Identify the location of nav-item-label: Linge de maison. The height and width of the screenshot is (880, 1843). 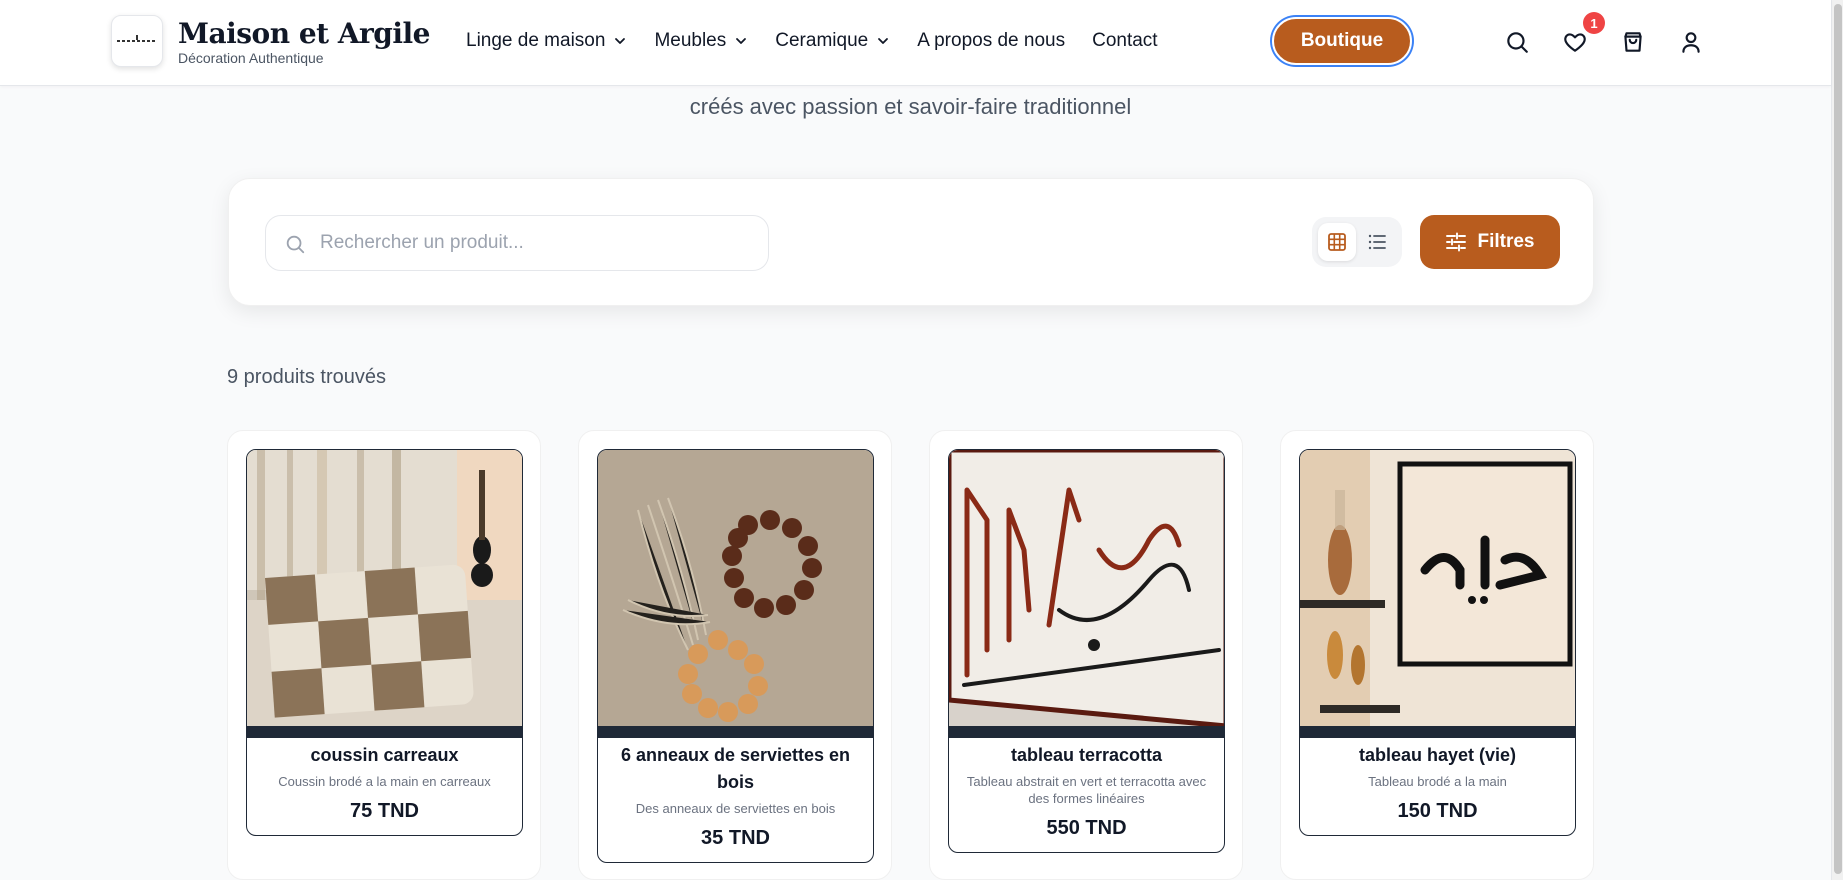
(536, 40).